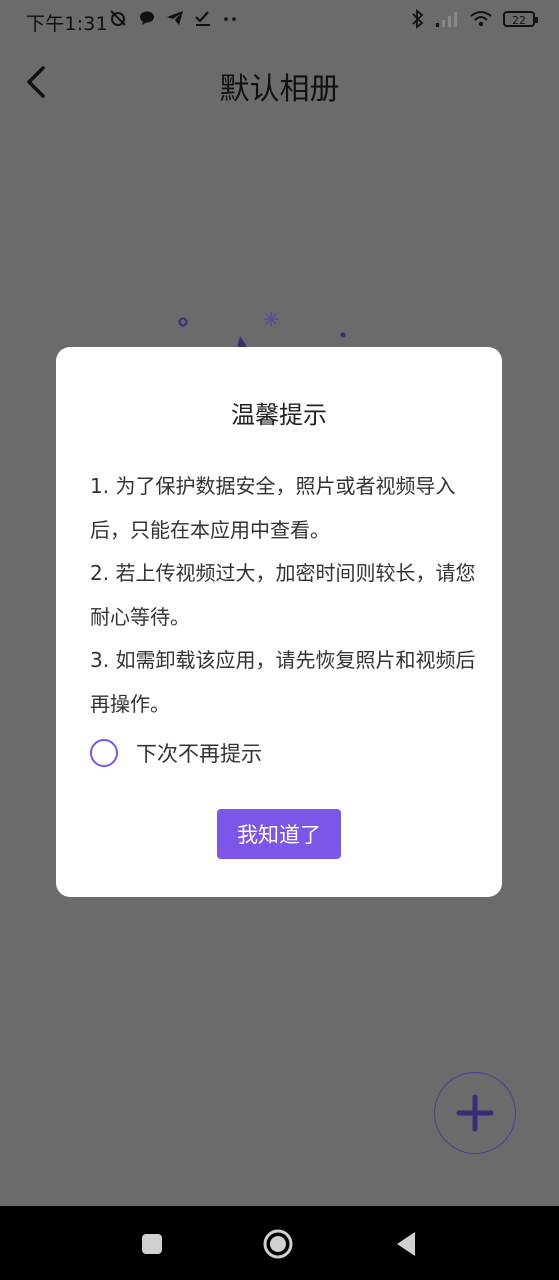 This screenshot has width=559, height=1280. I want to click on home-circle-icon, so click(278, 1244).